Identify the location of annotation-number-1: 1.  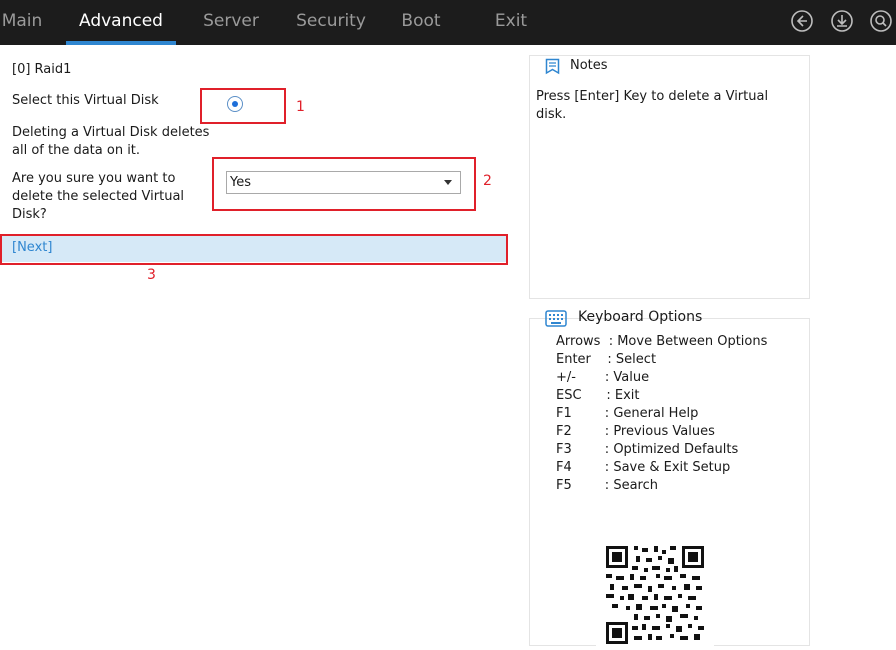
(300, 107).